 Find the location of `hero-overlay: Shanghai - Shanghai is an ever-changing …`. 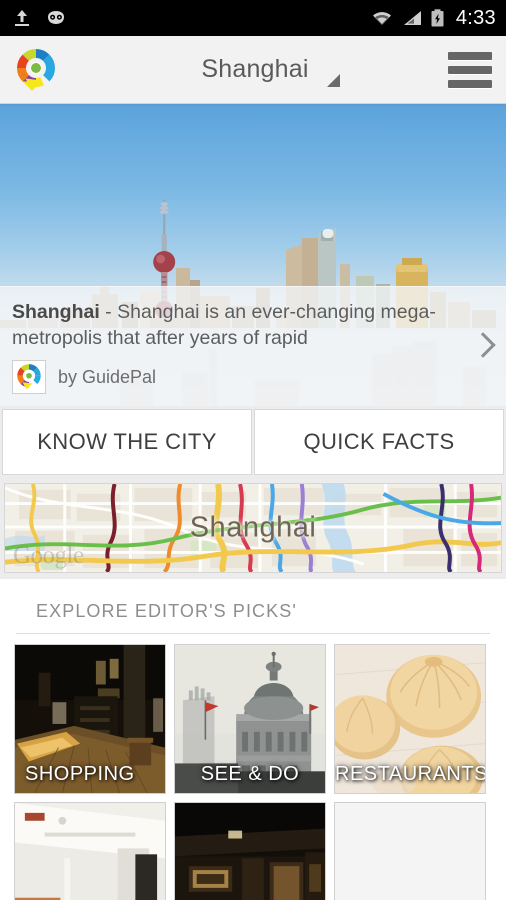

hero-overlay: Shanghai - Shanghai is an ever-changing … is located at coordinates (253, 346).